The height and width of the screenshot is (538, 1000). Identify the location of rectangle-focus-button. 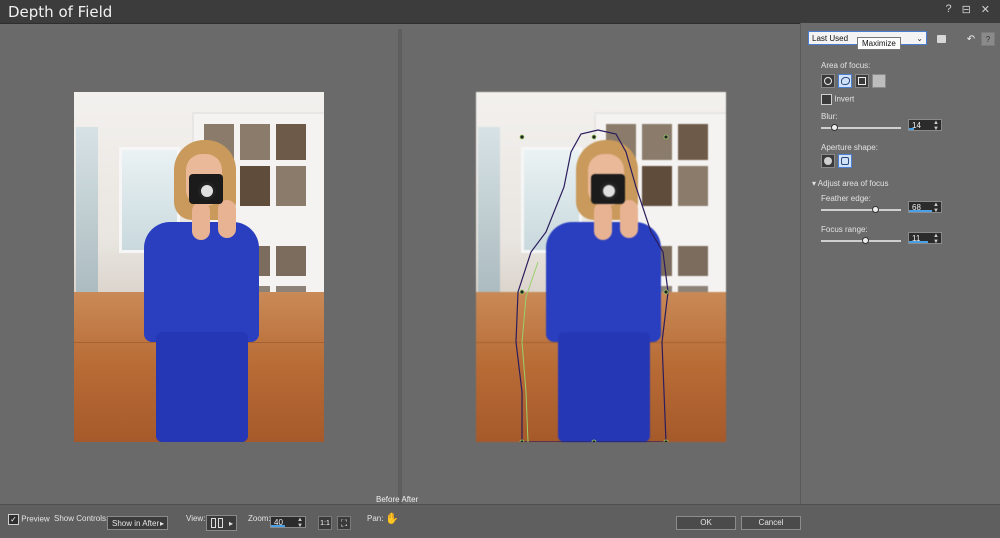
(862, 81).